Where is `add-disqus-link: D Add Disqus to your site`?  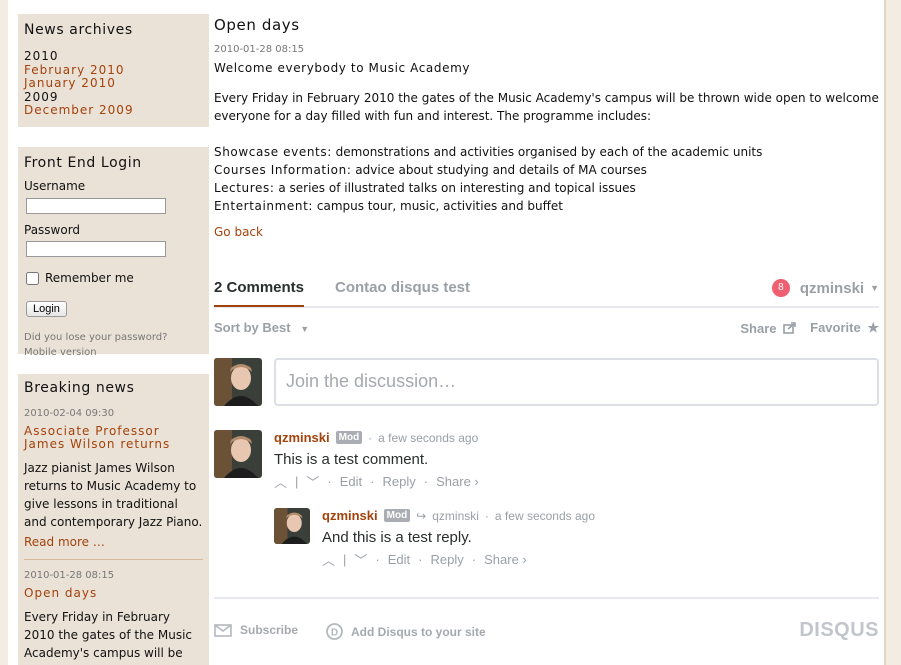
add-disqus-link: D Add Disqus to your site is located at coordinates (406, 631).